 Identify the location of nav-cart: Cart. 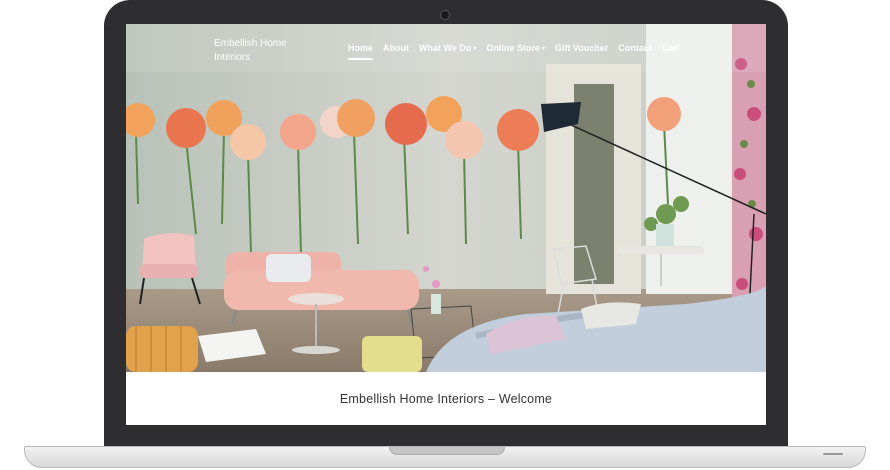
(671, 48).